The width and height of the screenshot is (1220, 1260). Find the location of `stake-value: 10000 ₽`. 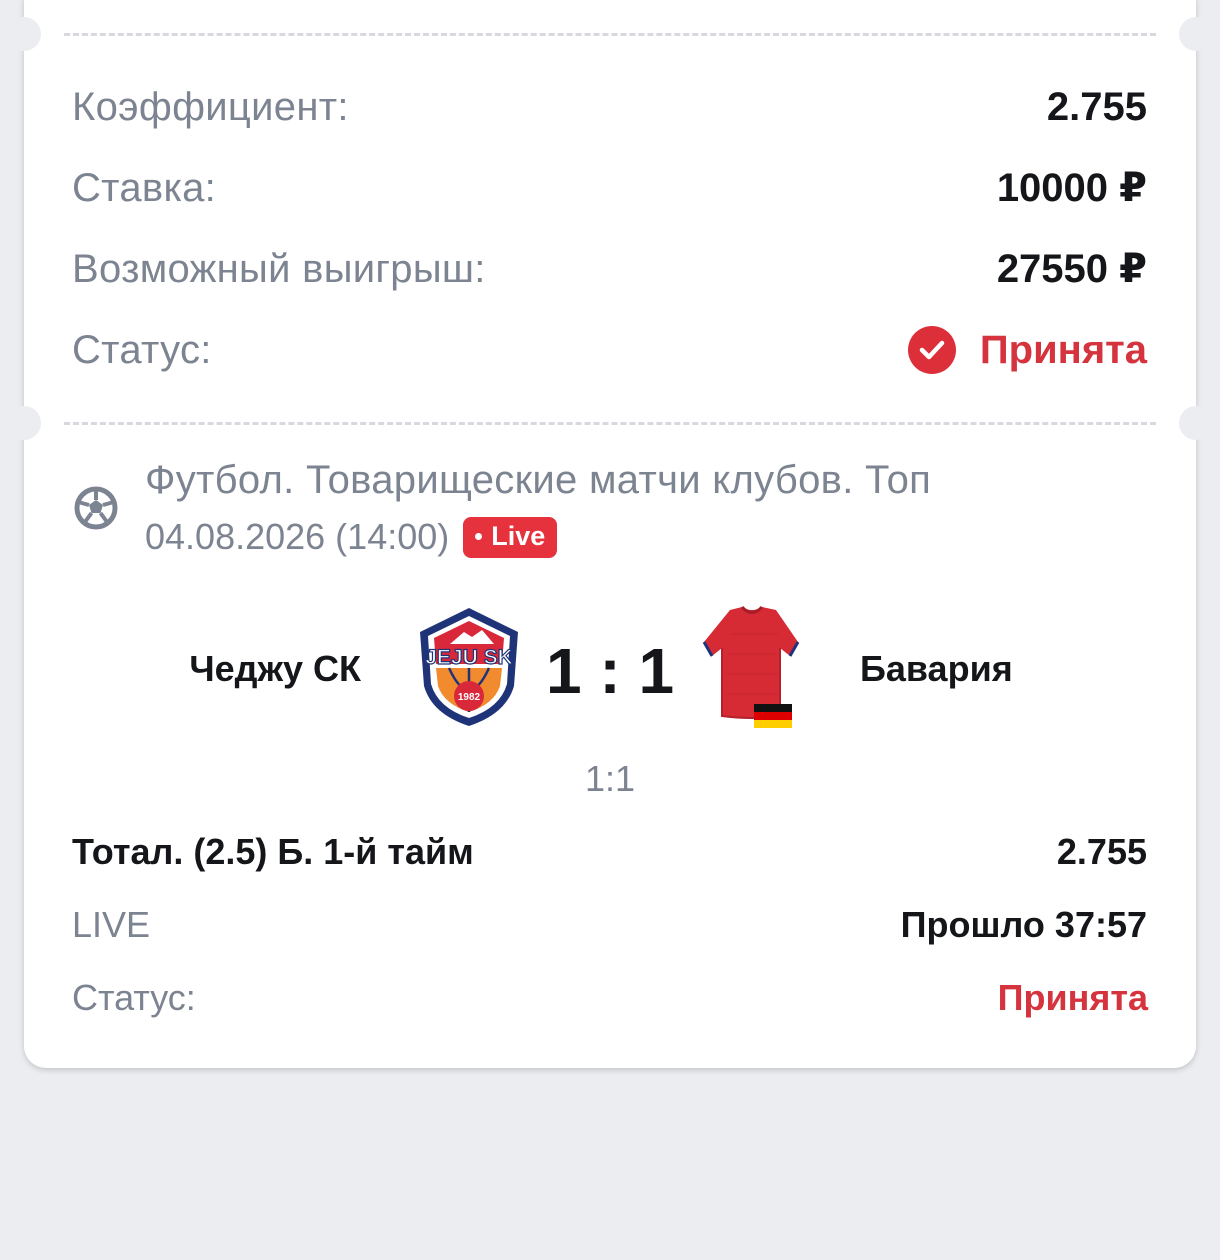

stake-value: 10000 ₽ is located at coordinates (1071, 188).